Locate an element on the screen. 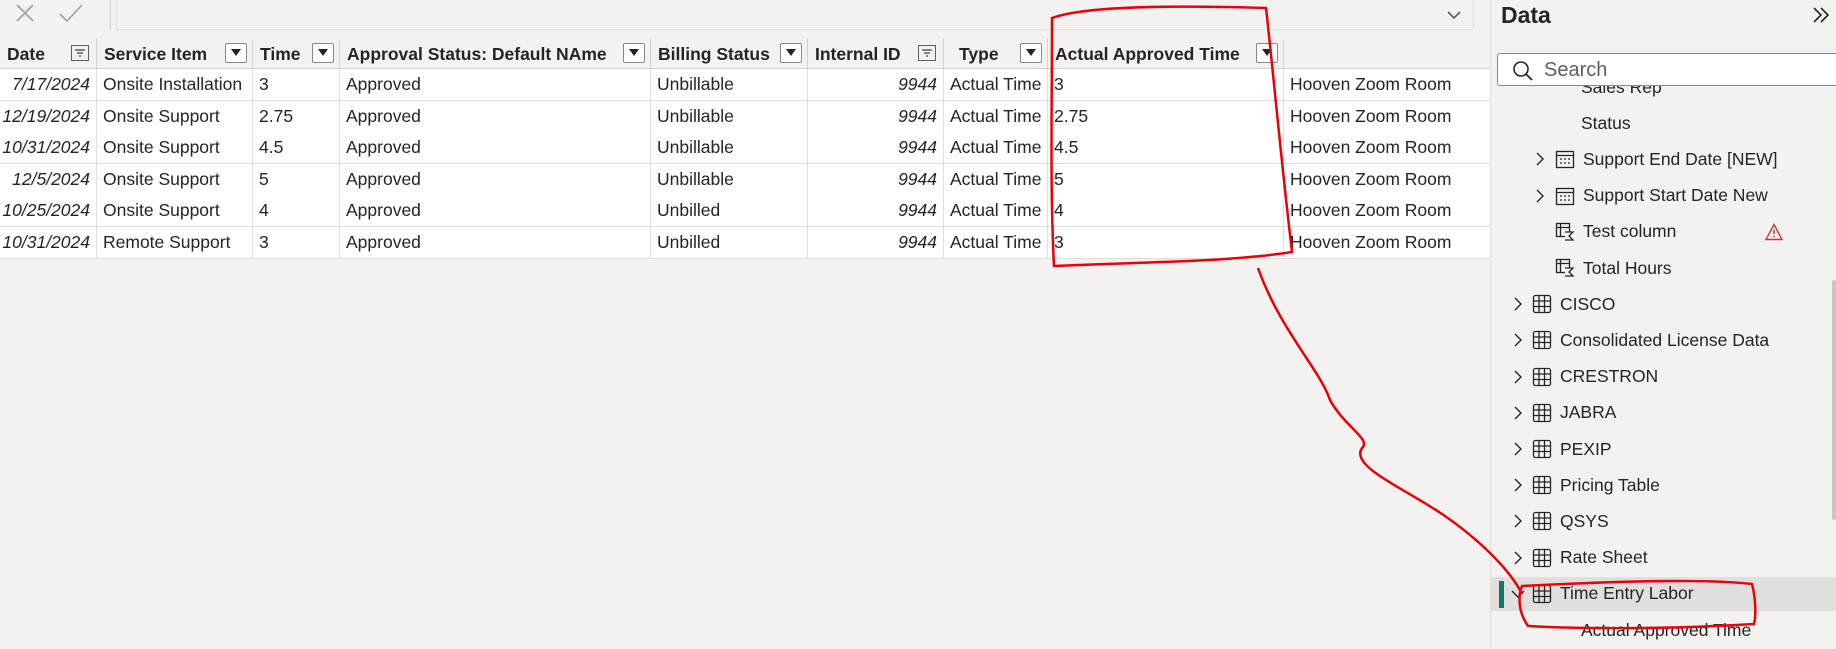  cell-actual-approved-time: 4 is located at coordinates (1166, 211).